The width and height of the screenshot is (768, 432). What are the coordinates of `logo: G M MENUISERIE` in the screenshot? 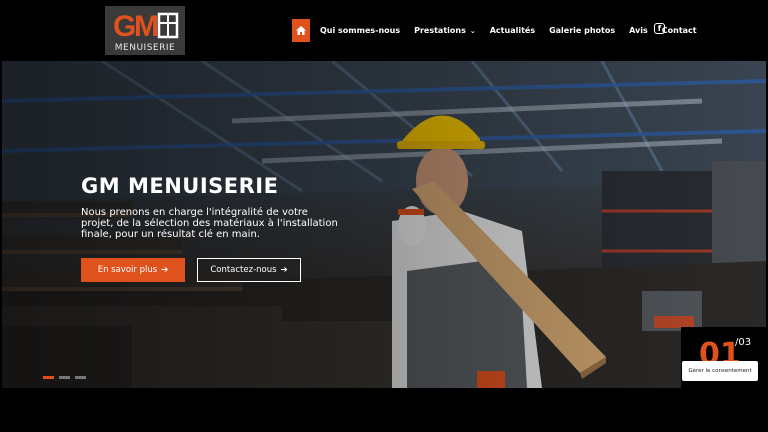 It's located at (145, 30).